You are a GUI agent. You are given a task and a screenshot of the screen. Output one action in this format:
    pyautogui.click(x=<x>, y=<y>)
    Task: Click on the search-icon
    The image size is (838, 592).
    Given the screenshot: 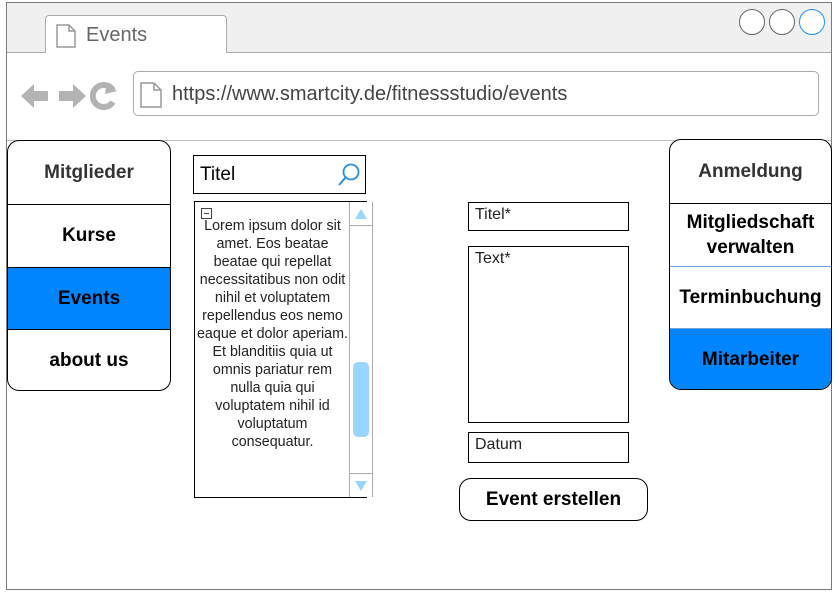 What is the action you would take?
    pyautogui.click(x=349, y=175)
    